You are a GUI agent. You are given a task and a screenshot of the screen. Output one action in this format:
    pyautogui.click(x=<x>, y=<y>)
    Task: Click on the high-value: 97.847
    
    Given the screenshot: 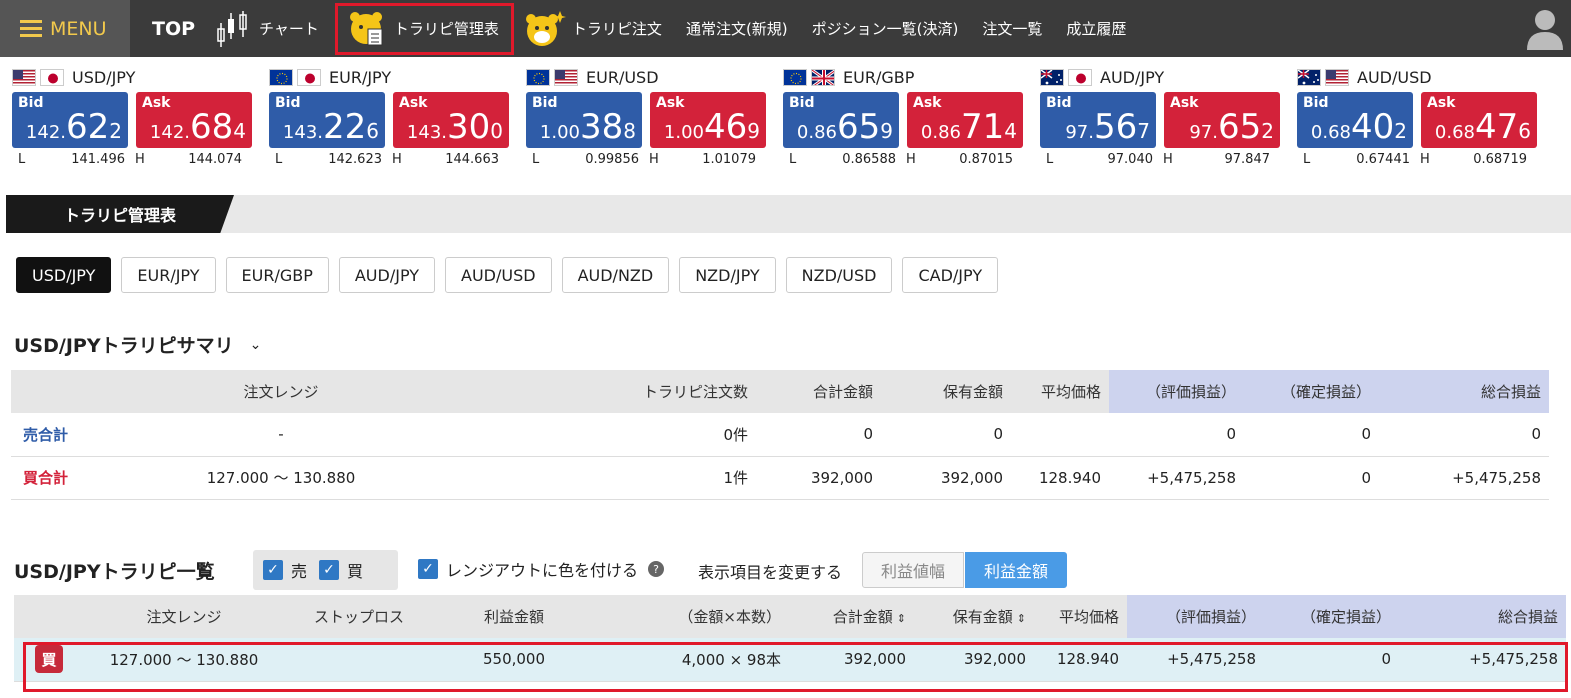 What is the action you would take?
    pyautogui.click(x=1247, y=159)
    